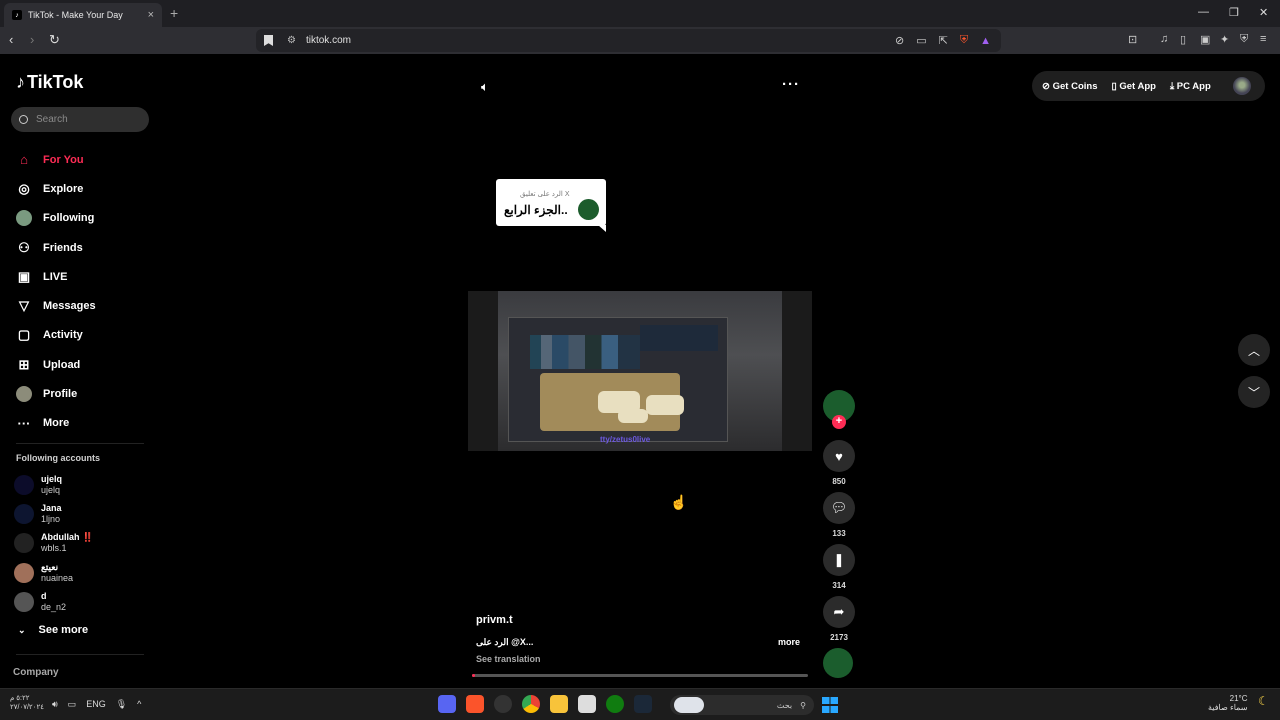 The height and width of the screenshot is (720, 1280). What do you see at coordinates (44, 596) in the screenshot?
I see `account-name: d` at bounding box center [44, 596].